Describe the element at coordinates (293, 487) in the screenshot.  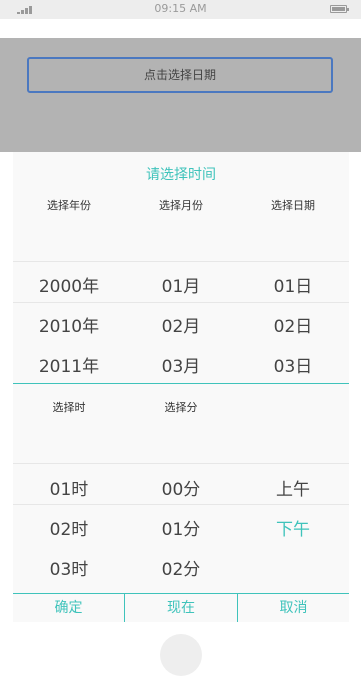
I see `am-option: 上午` at that location.